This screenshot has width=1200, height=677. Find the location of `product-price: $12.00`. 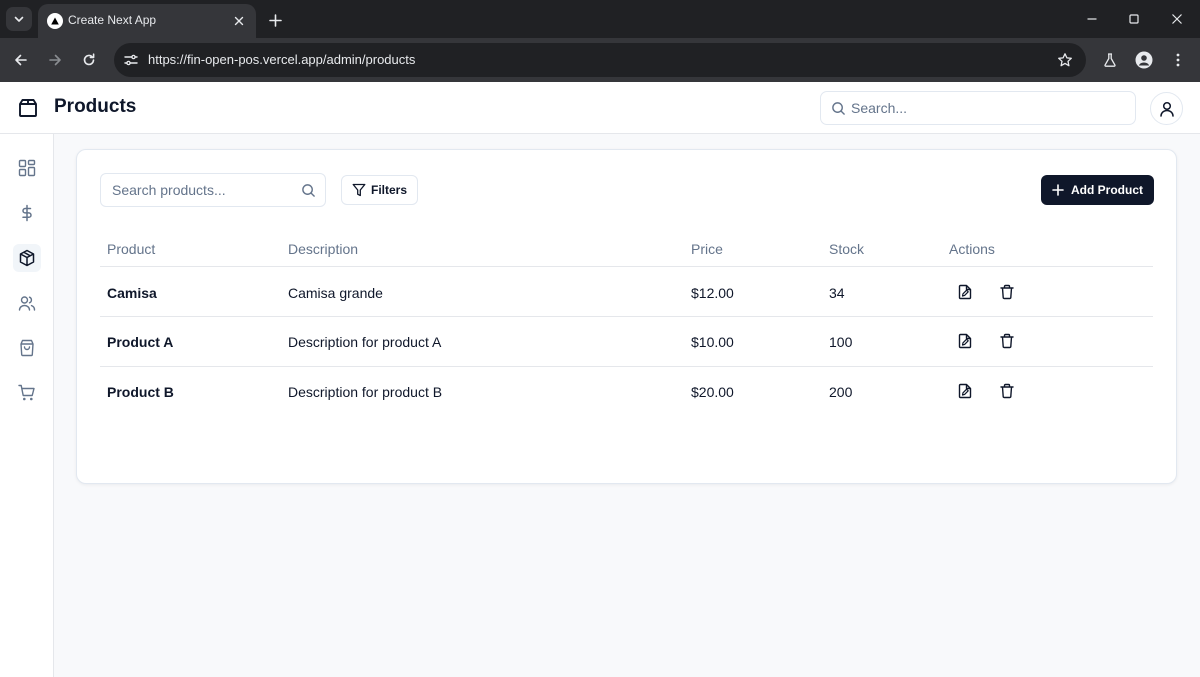

product-price: $12.00 is located at coordinates (712, 293).